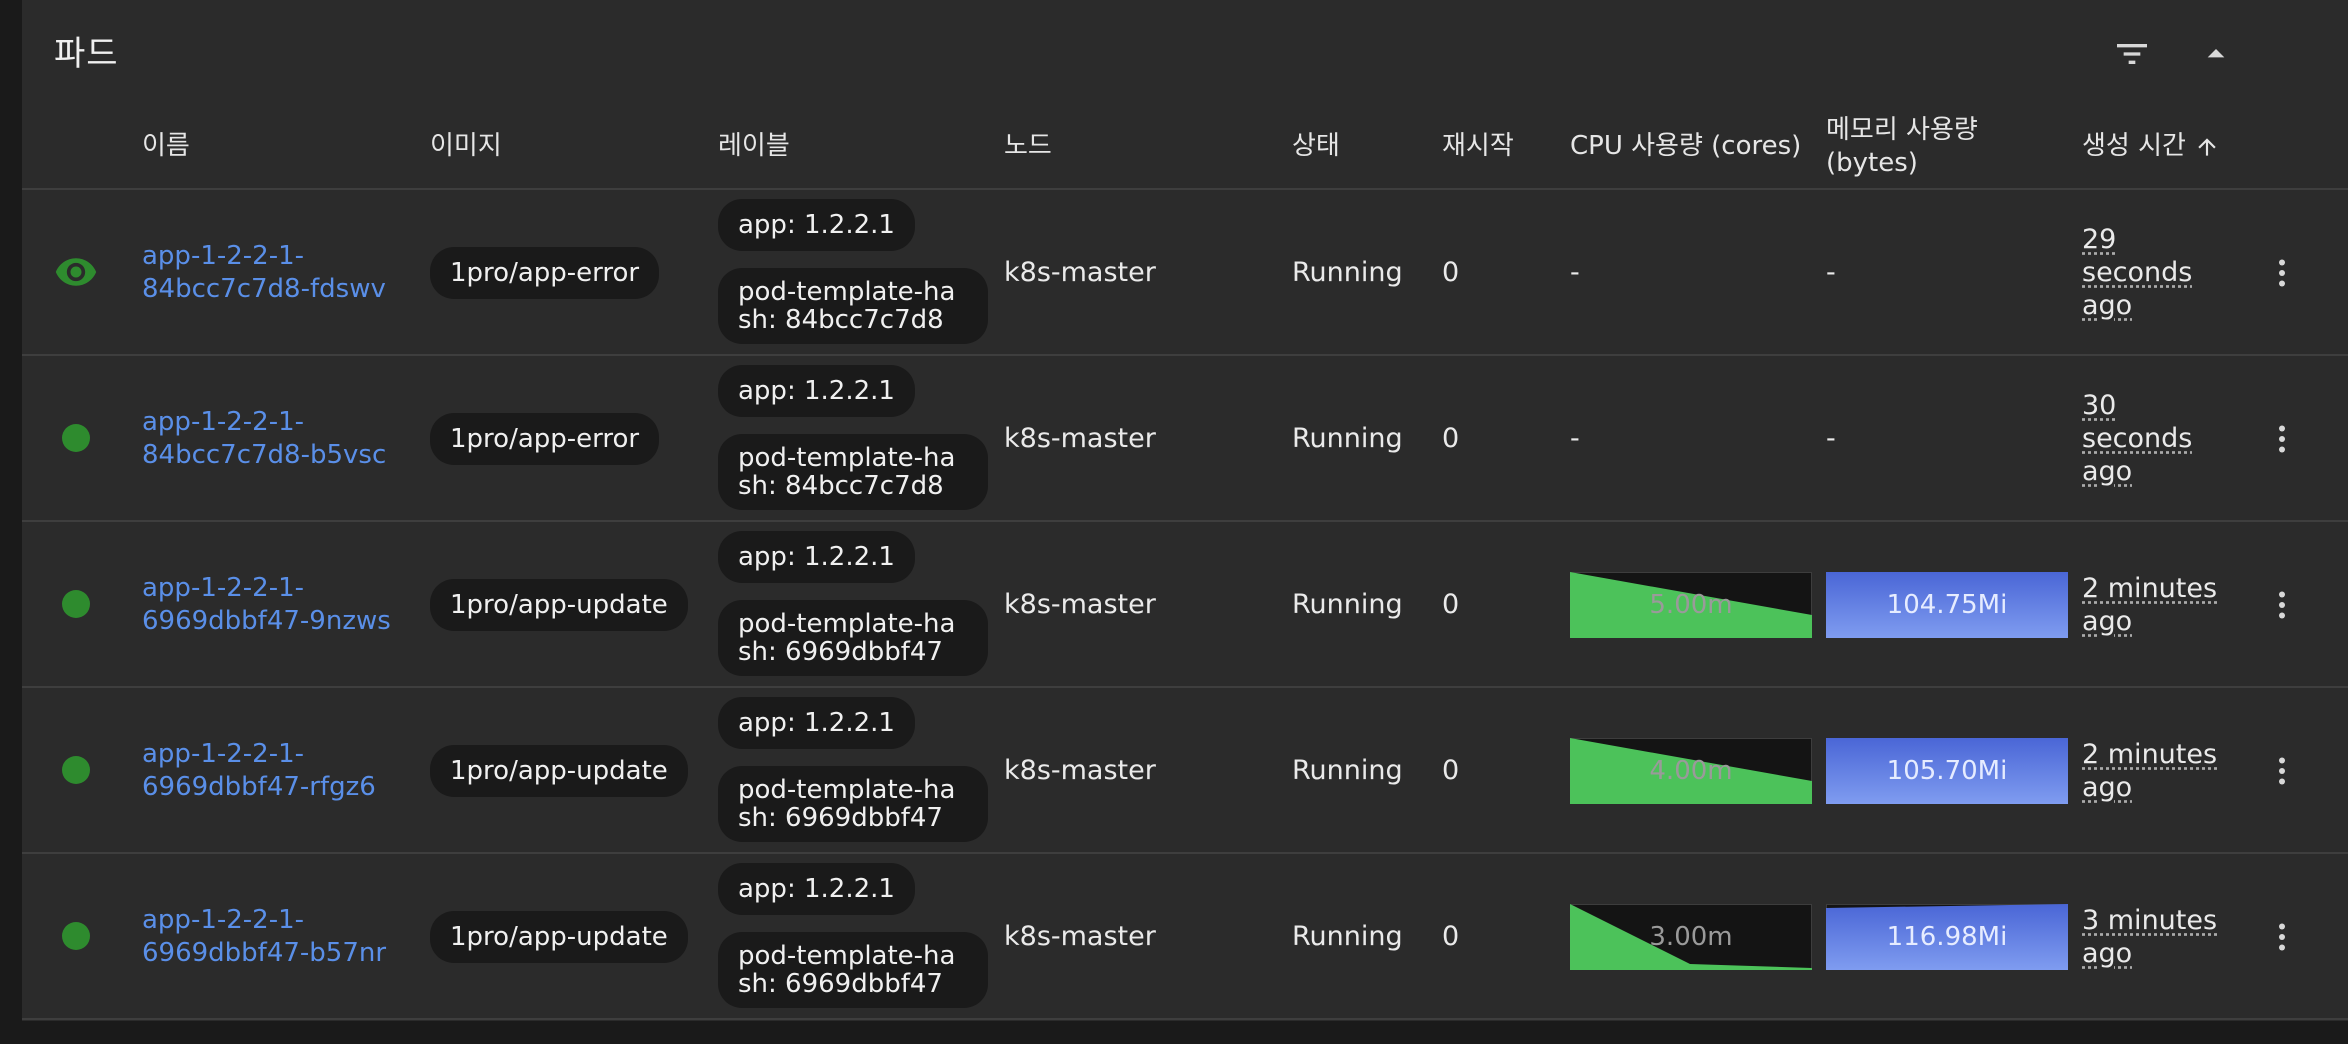 The image size is (2348, 1044). What do you see at coordinates (466, 146) in the screenshot?
I see `column-header-image: 이미지` at bounding box center [466, 146].